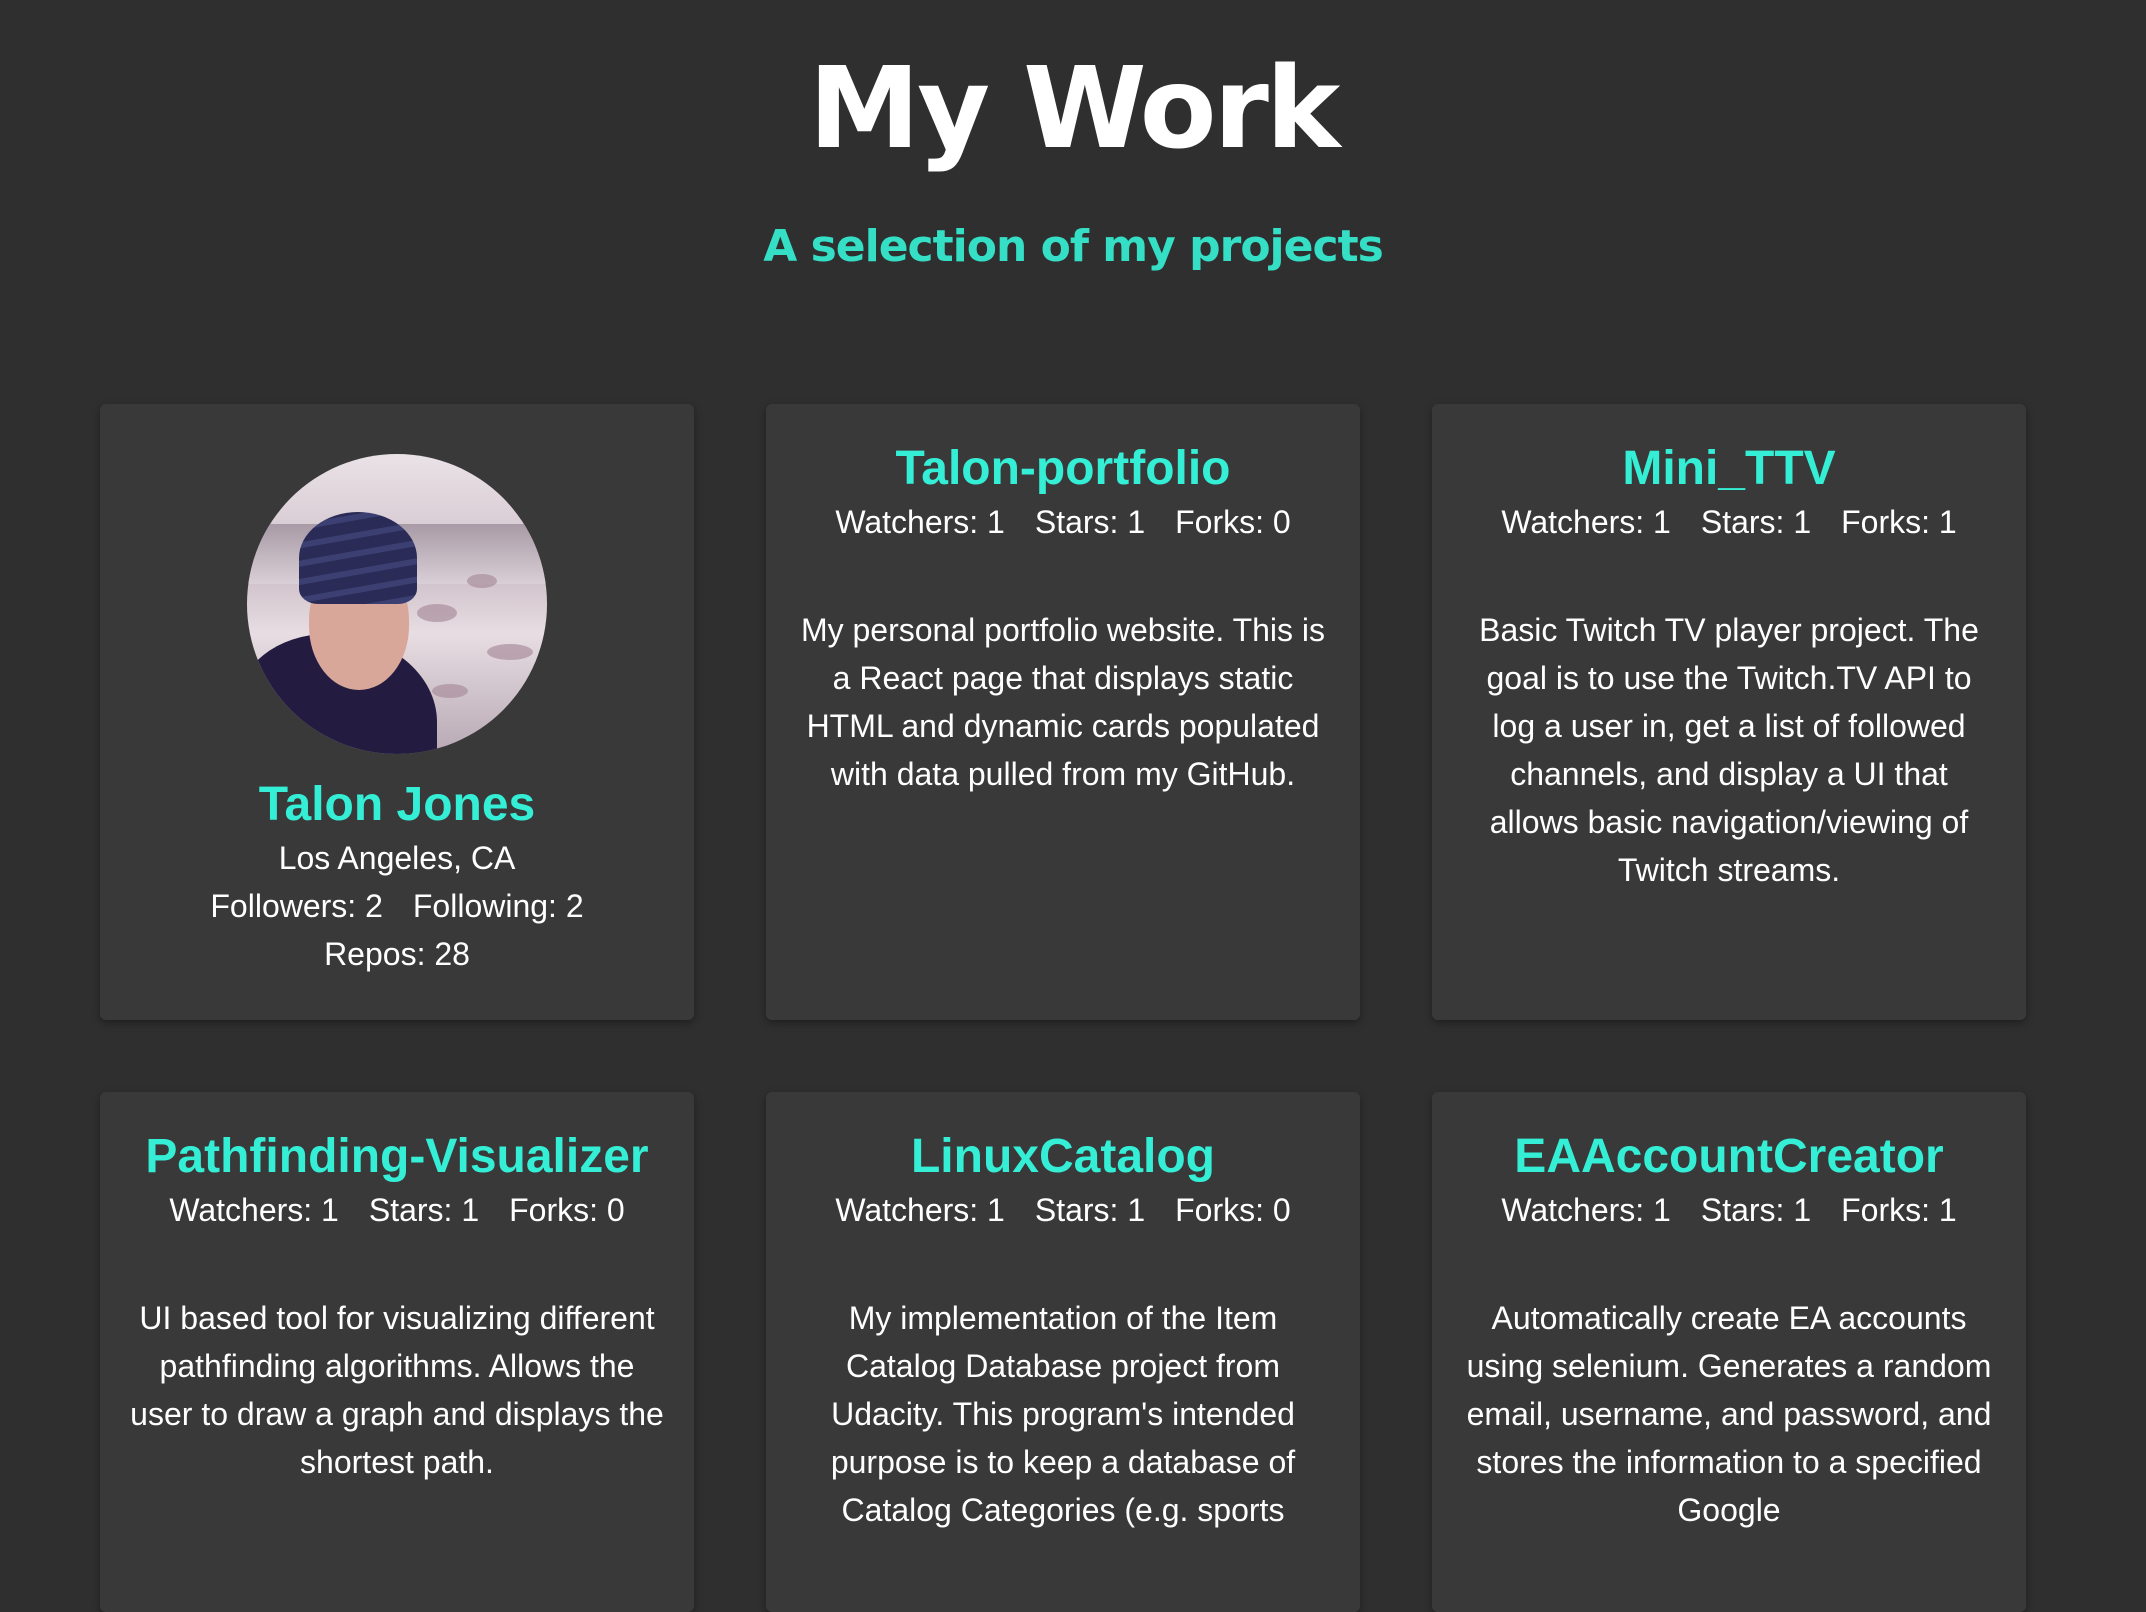  I want to click on repo-title: Pathfinding-Visualizer, so click(397, 1157).